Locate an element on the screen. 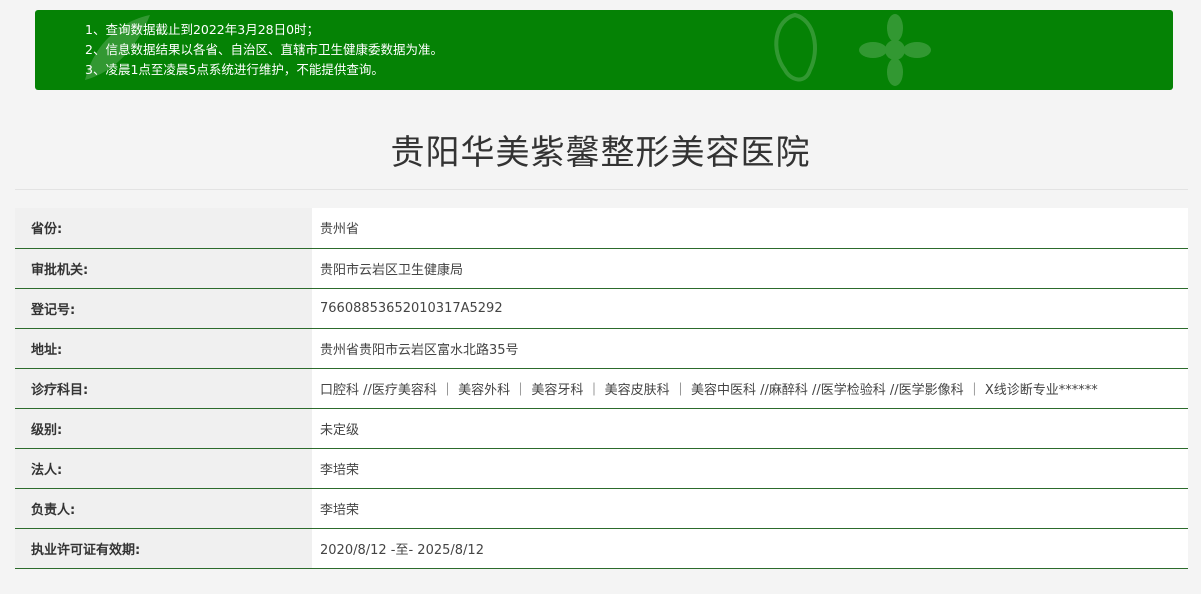 This screenshot has height=594, width=1201. table-row: 执业许可证有效期: 2020/8/12 -至- 2025/8/12 is located at coordinates (601, 548).